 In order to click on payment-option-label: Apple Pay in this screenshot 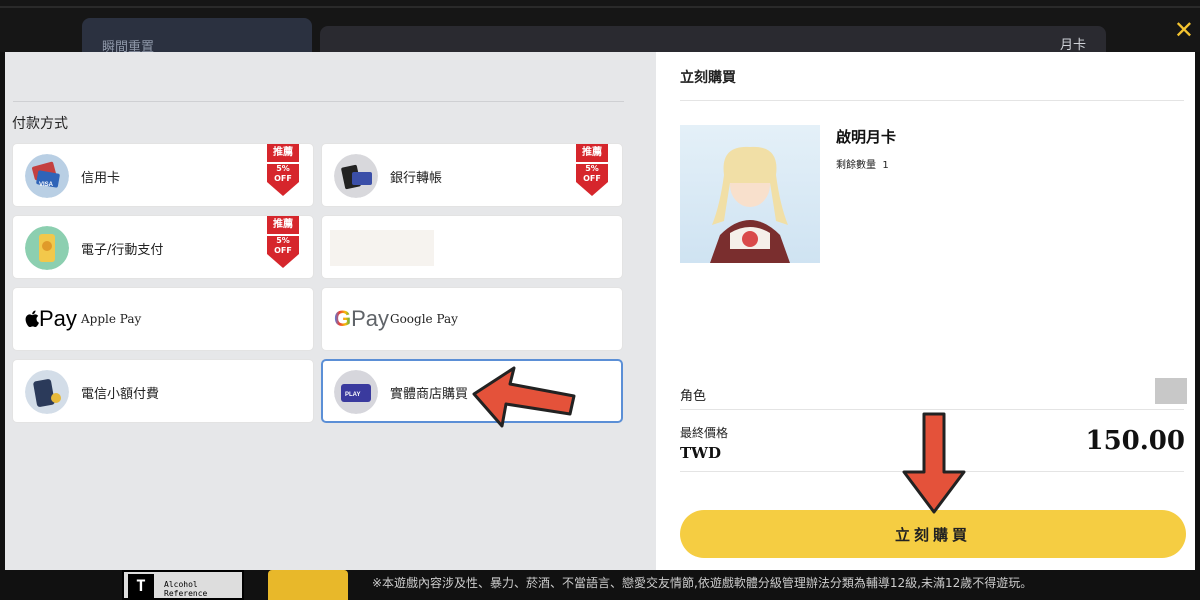, I will do `click(111, 319)`.